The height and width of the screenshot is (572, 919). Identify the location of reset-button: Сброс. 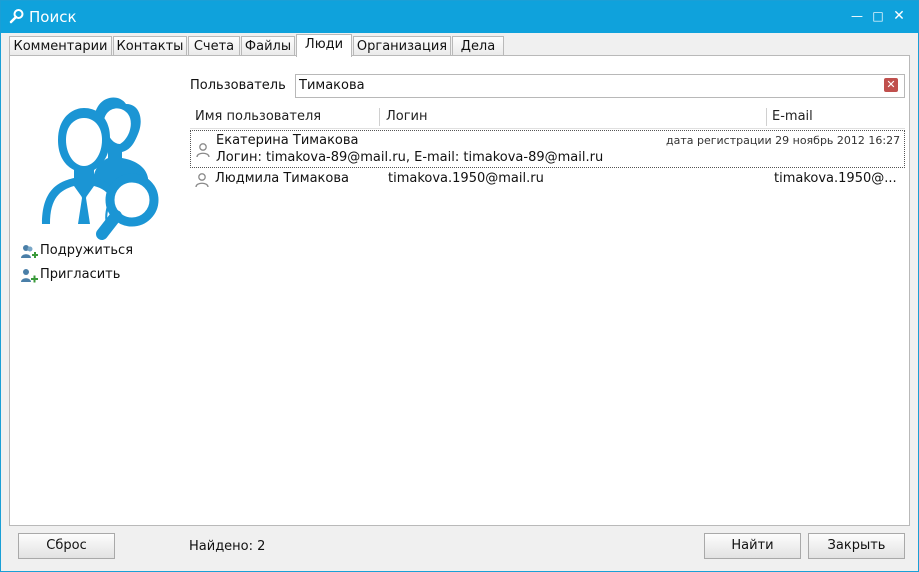
(66, 546).